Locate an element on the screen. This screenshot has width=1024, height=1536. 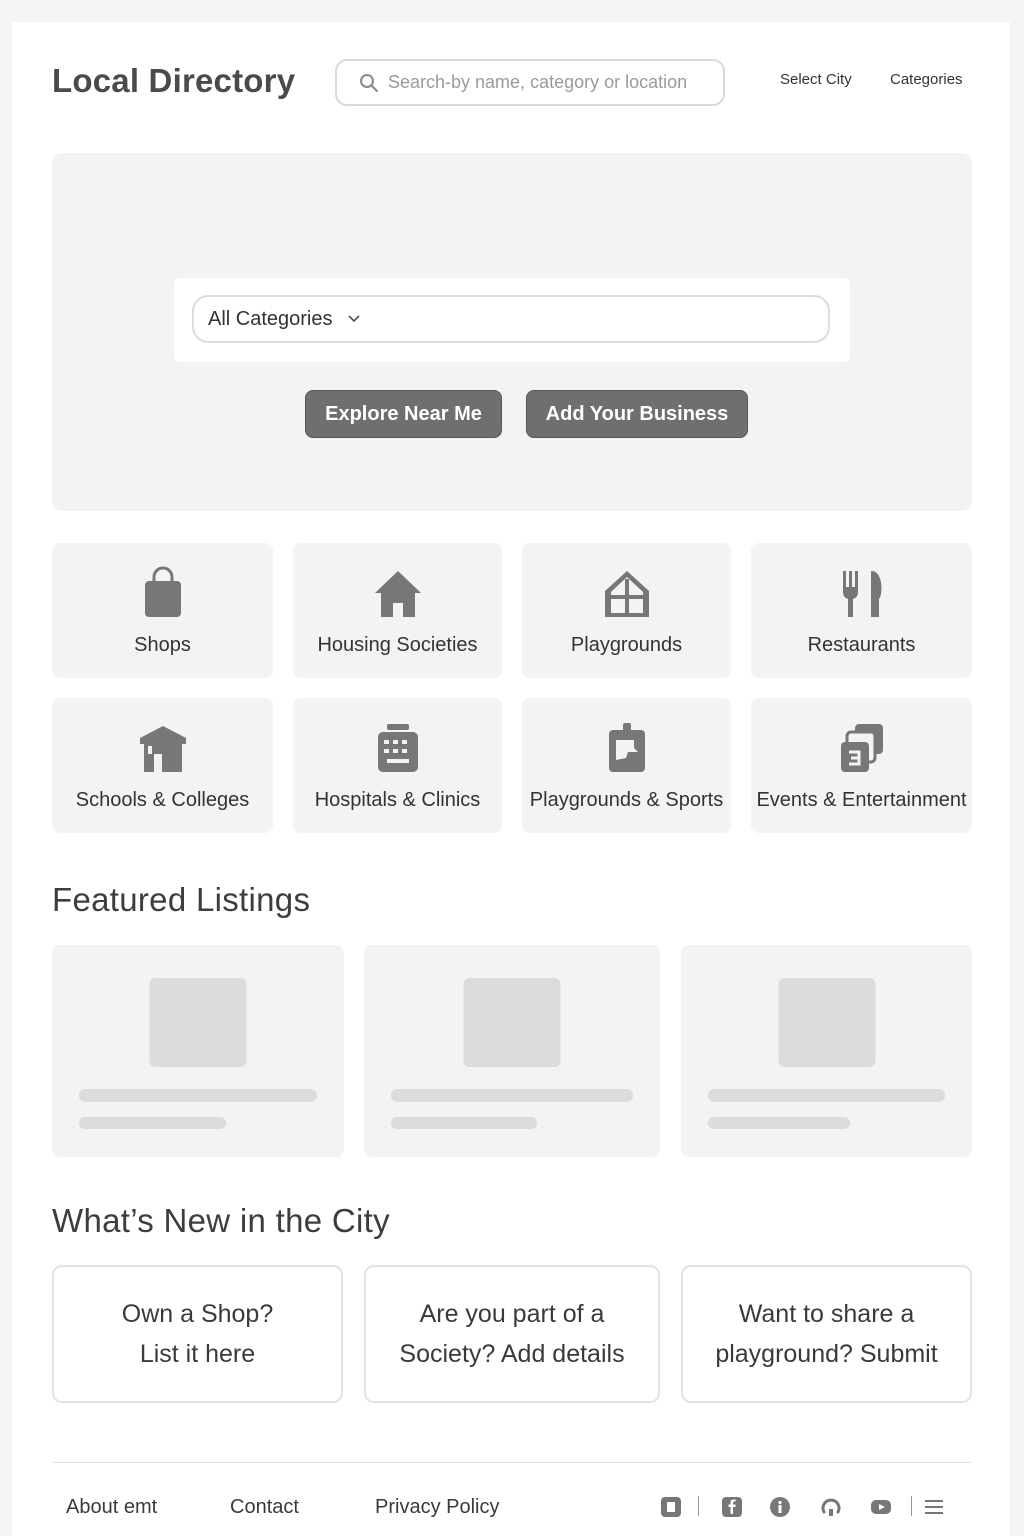
square-icon is located at coordinates (671, 1507).